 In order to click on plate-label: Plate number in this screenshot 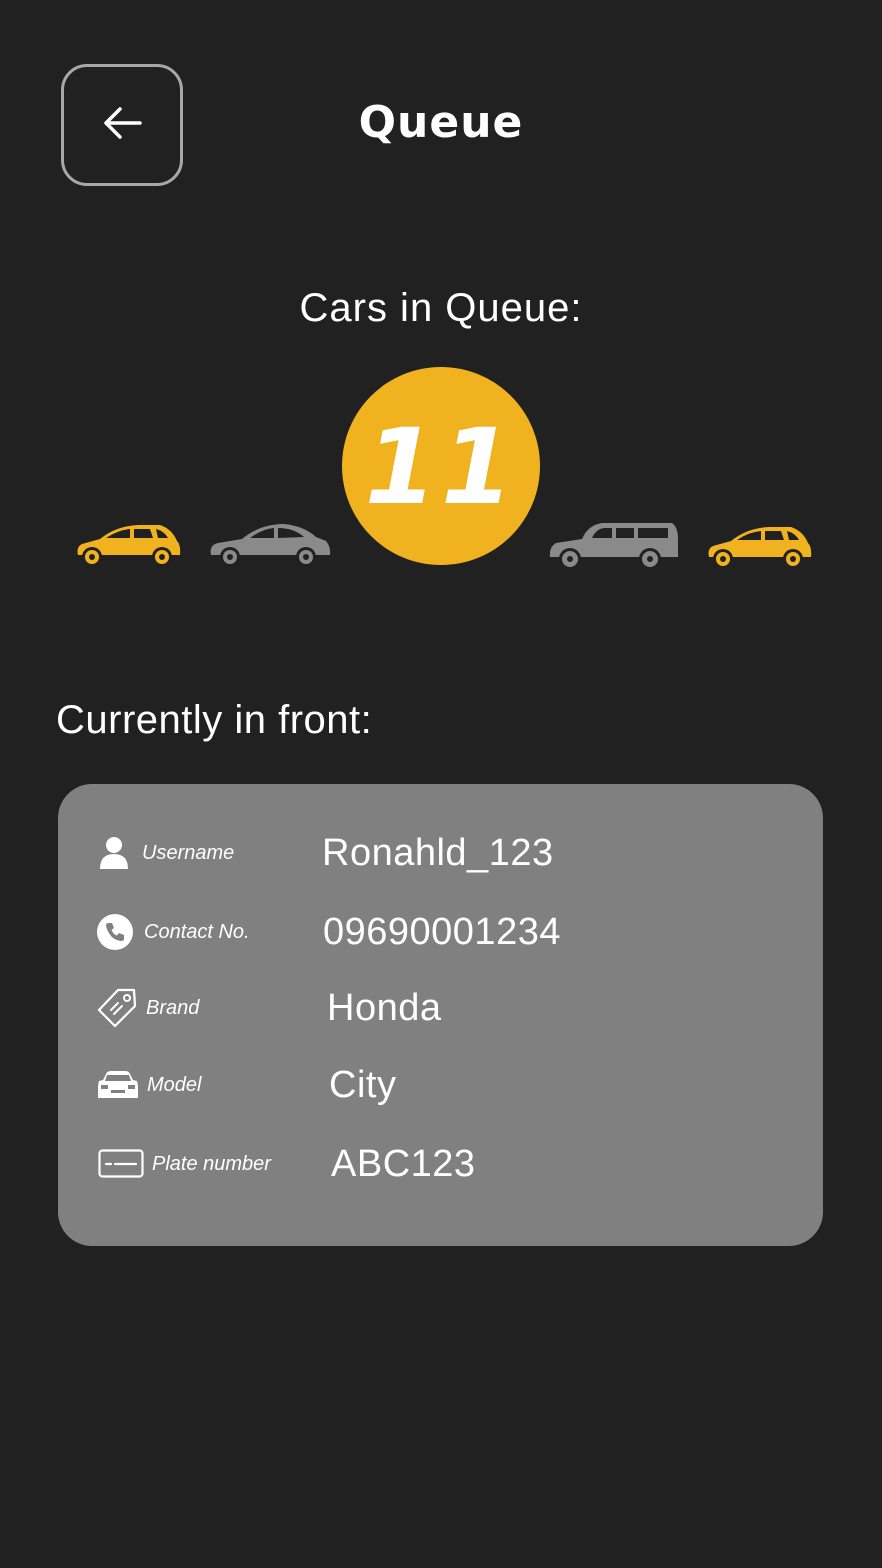, I will do `click(211, 1164)`.